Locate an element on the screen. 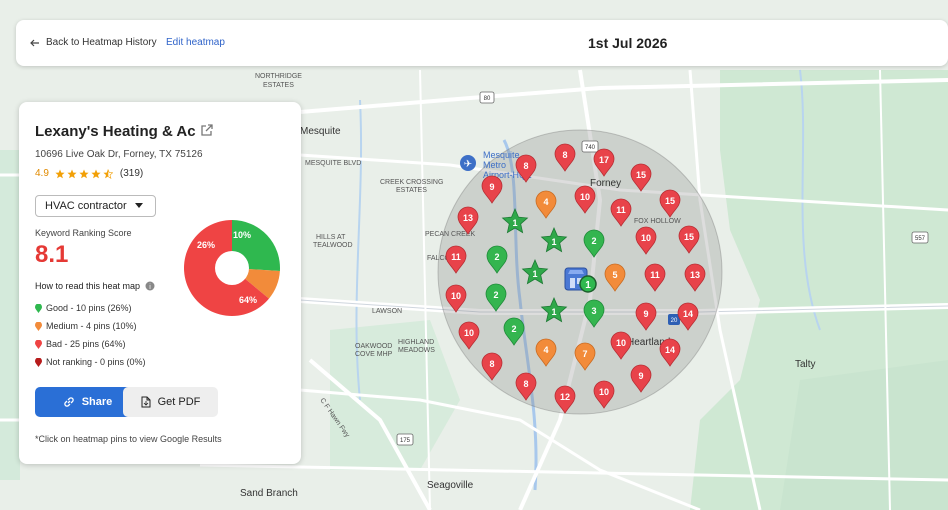 The image size is (948, 510). back-to-history-link: Back to Heatmap History is located at coordinates (93, 42).